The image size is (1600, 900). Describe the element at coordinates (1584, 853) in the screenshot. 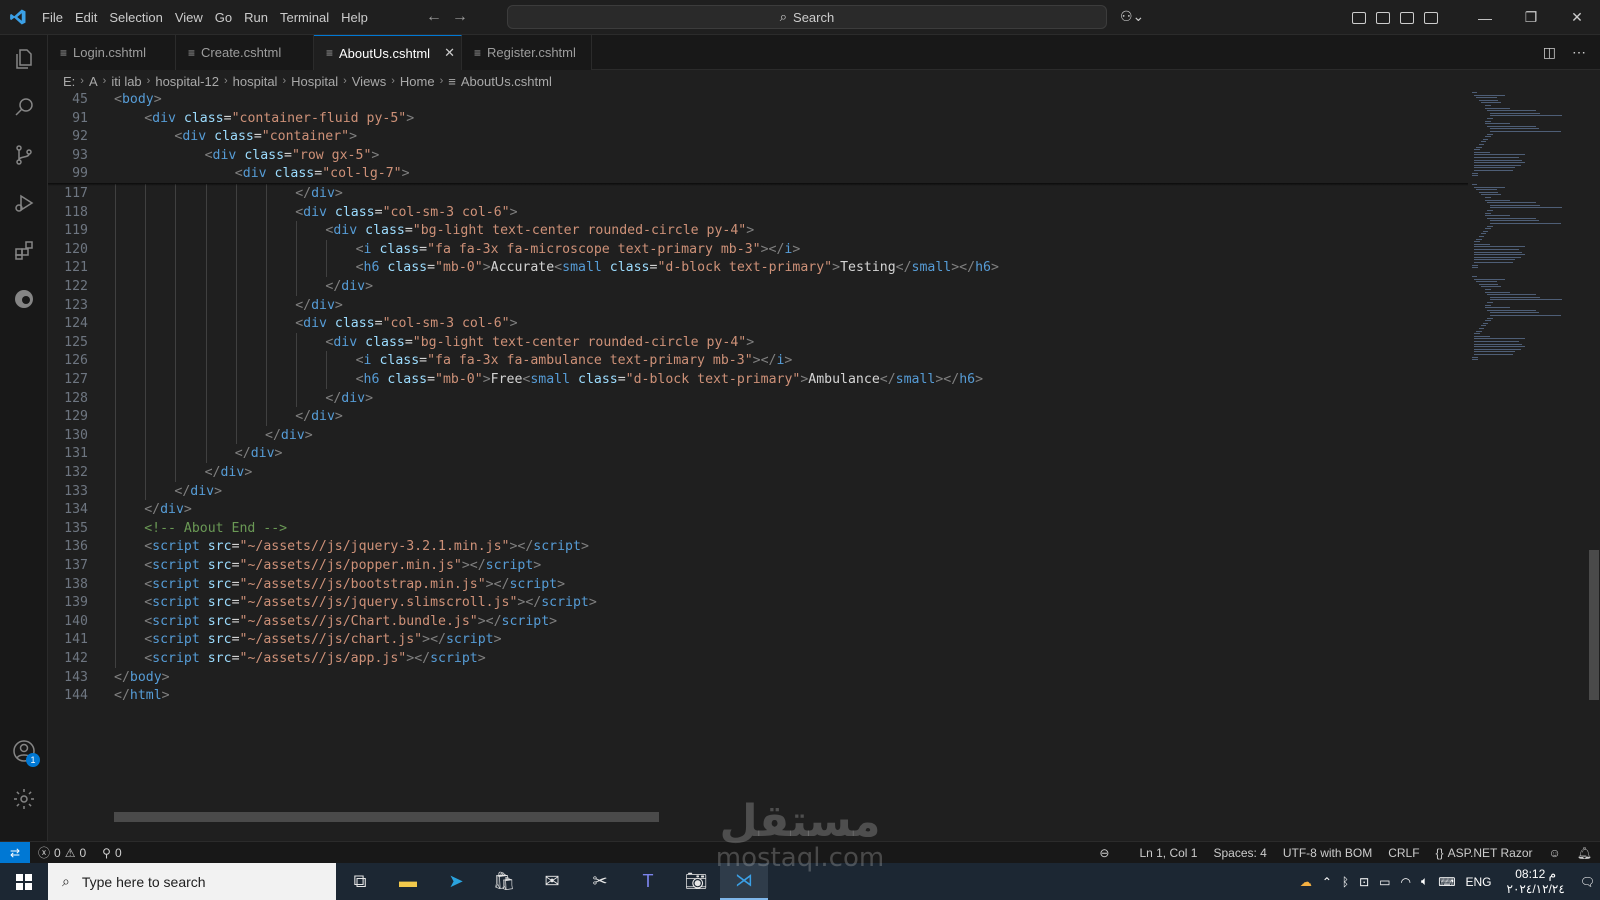

I see `notifications-bell-icon: 🔔︎` at that location.